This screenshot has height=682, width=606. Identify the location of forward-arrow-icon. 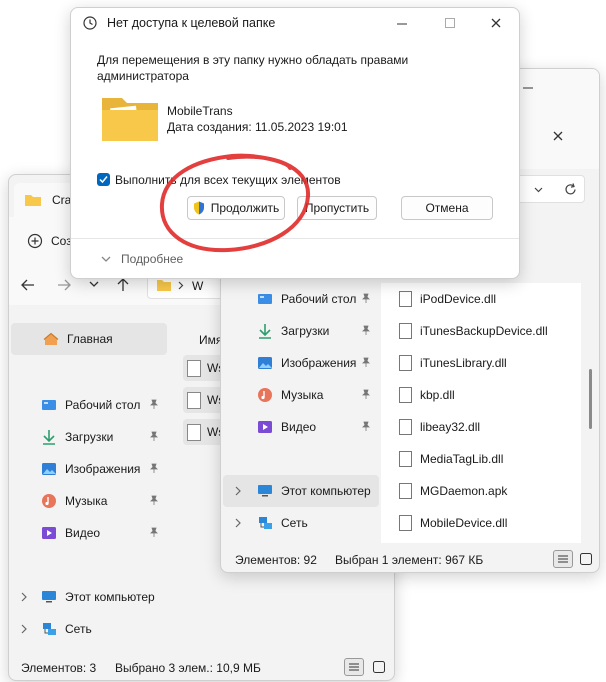
(64, 285).